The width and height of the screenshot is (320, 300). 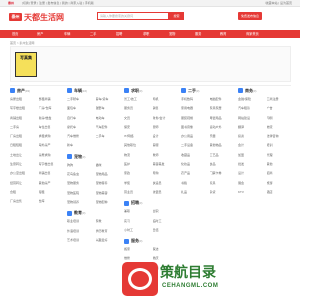 I want to click on category-link: 猫咪, so click(x=109, y=165).